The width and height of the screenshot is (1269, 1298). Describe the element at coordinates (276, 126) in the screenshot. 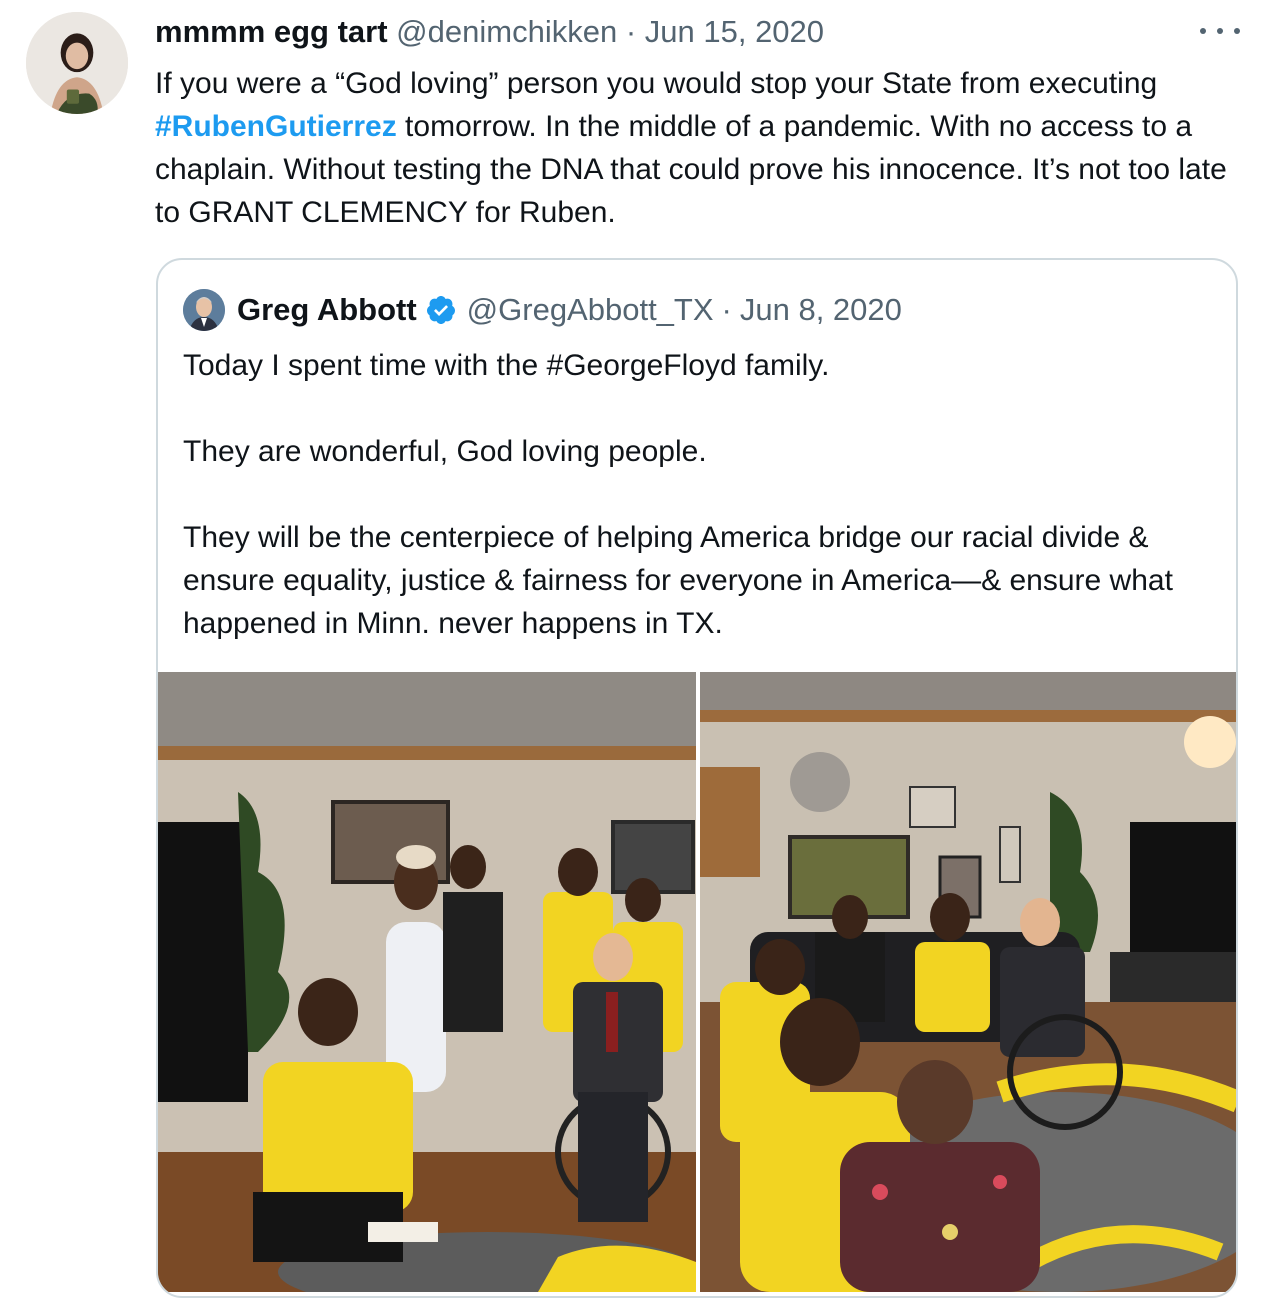

I see `hashtag-link: #RubenGutierrez` at that location.